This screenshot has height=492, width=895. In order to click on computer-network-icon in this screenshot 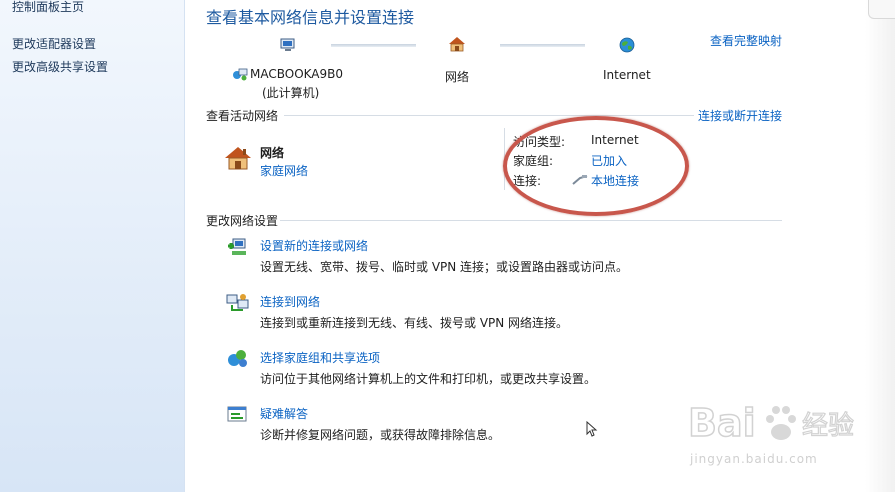, I will do `click(240, 74)`.